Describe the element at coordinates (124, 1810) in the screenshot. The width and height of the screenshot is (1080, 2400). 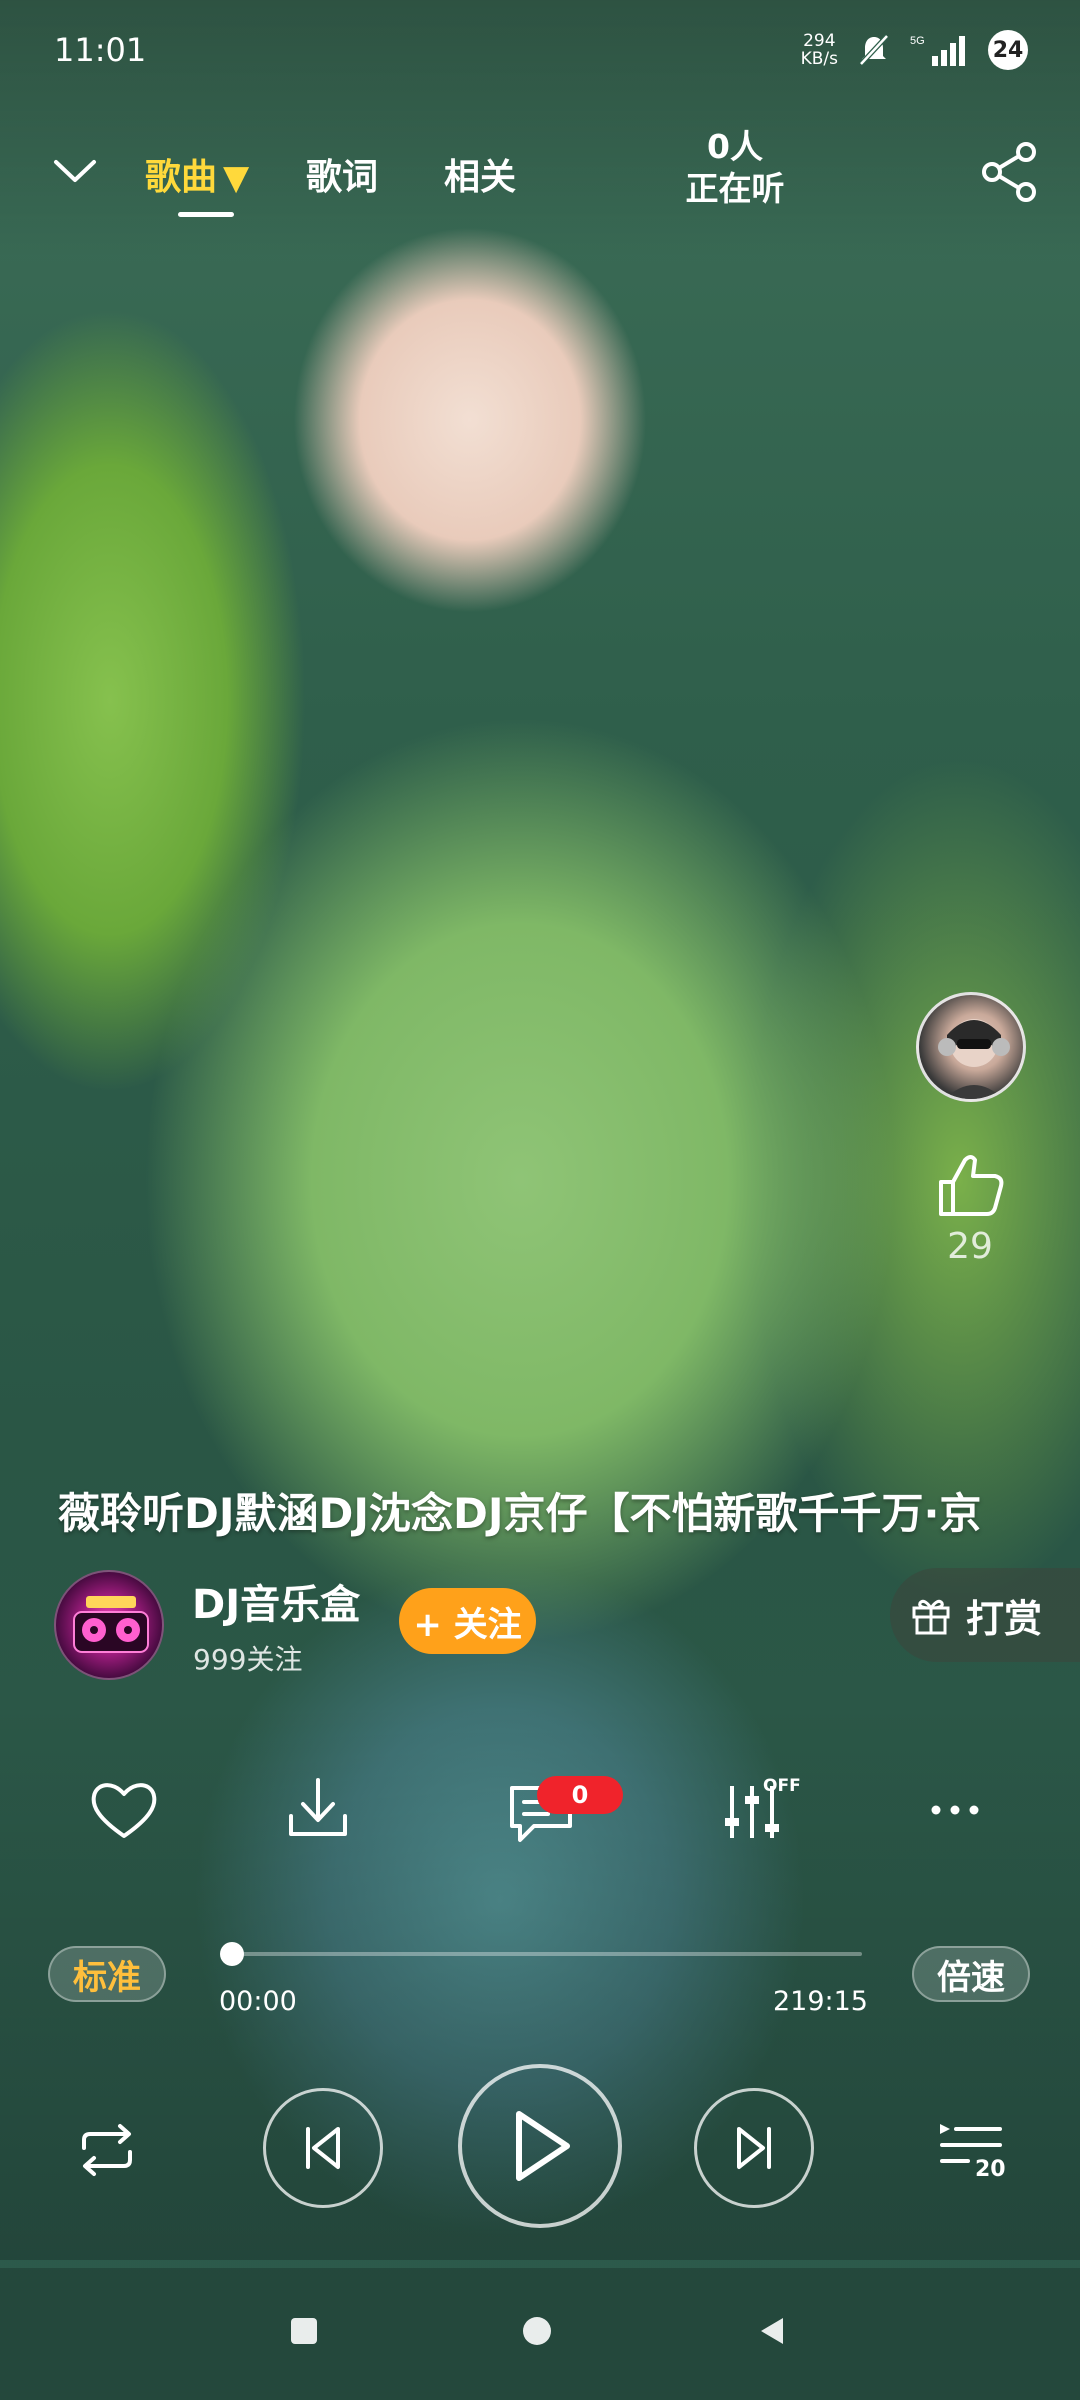
I see `heart-icon` at that location.